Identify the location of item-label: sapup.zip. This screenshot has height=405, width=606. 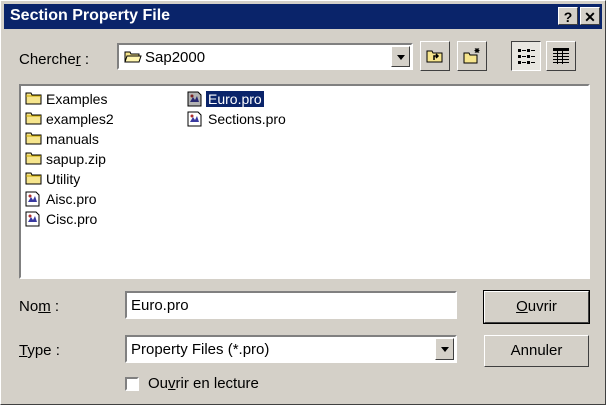
(76, 159).